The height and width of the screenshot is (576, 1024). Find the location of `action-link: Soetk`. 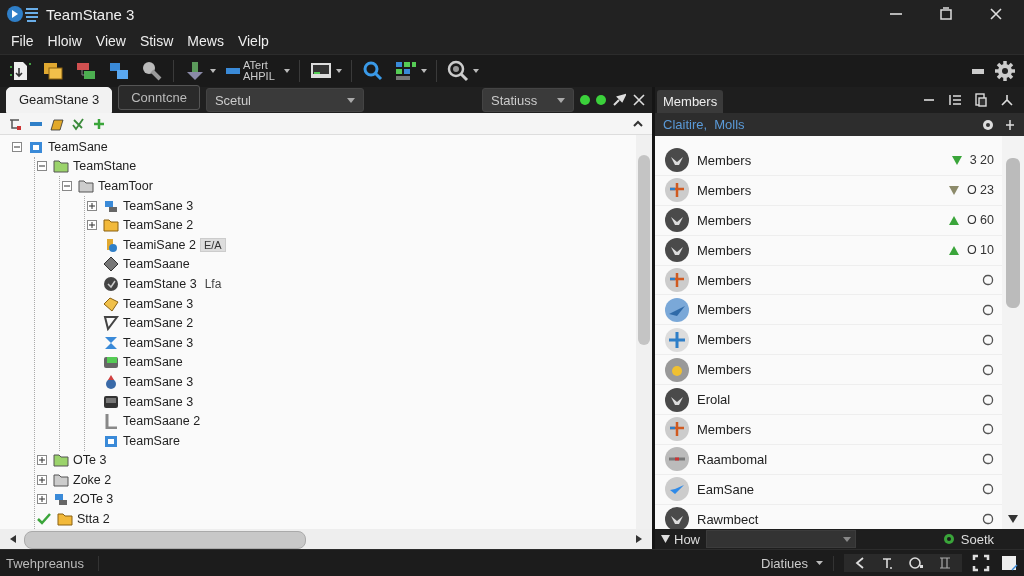

action-link: Soetk is located at coordinates (977, 539).